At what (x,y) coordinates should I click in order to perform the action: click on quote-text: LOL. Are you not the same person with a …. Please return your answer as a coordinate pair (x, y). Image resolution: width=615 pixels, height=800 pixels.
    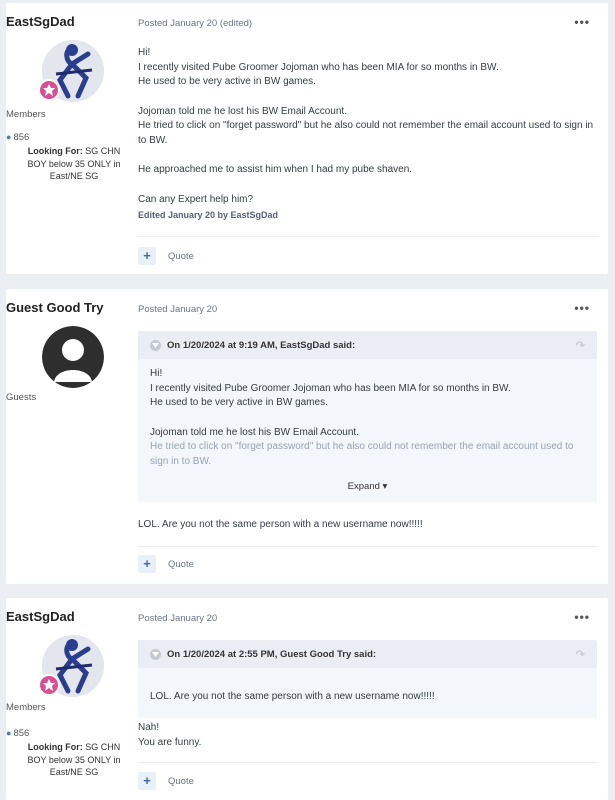
    Looking at the image, I should click on (292, 696).